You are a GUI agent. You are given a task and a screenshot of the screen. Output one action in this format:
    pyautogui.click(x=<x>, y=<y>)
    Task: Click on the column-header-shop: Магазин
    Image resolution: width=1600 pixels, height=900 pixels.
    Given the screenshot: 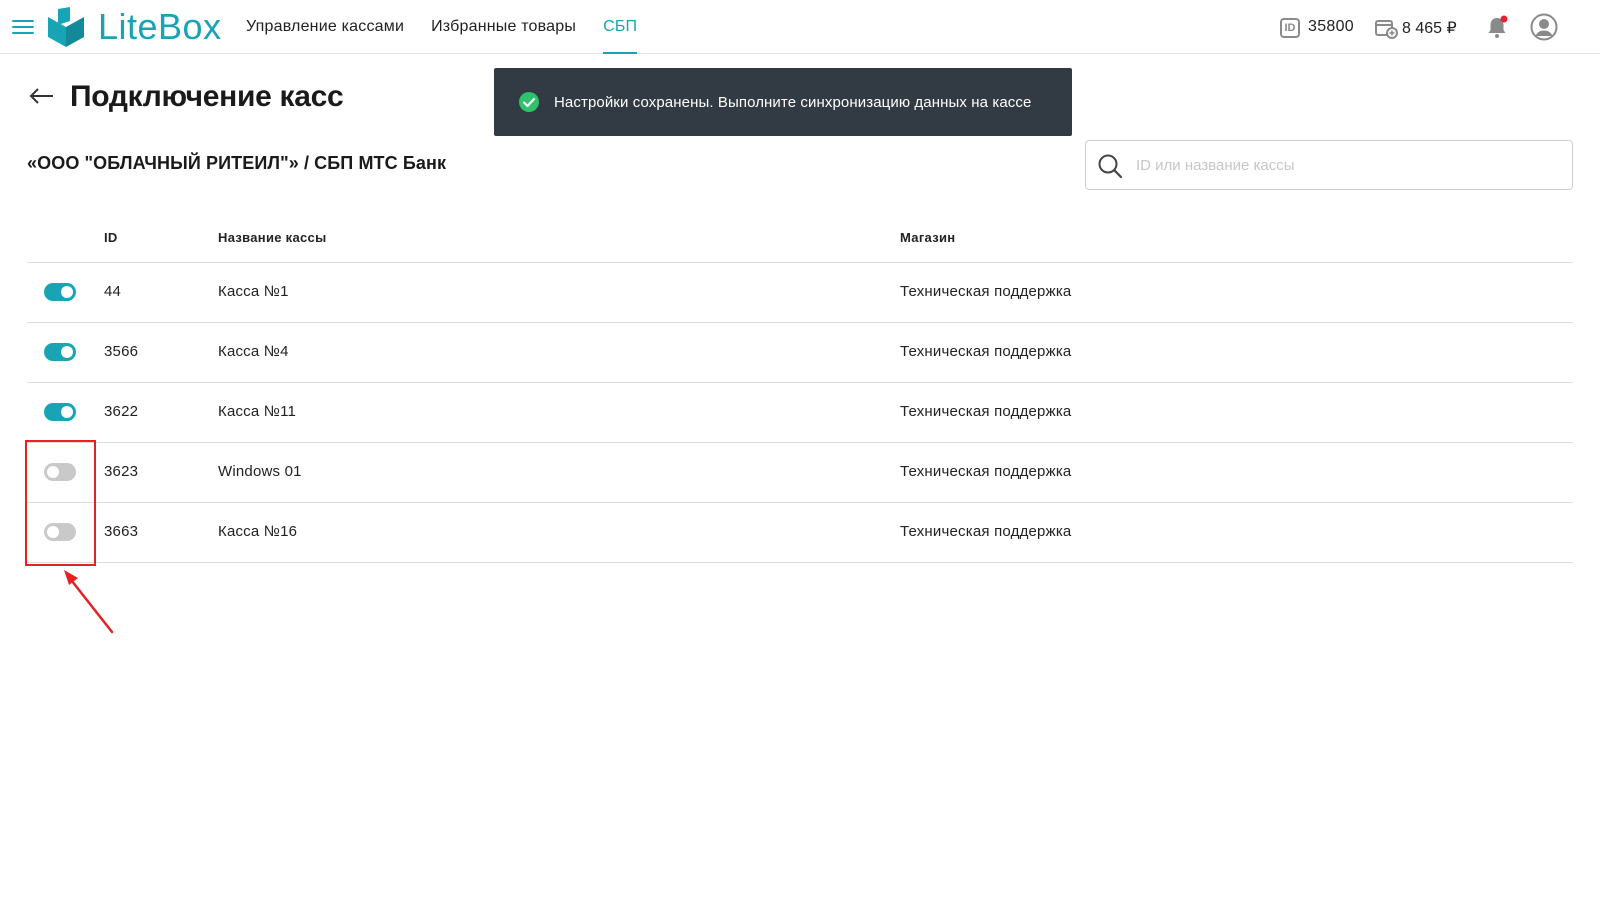 What is the action you would take?
    pyautogui.click(x=927, y=237)
    